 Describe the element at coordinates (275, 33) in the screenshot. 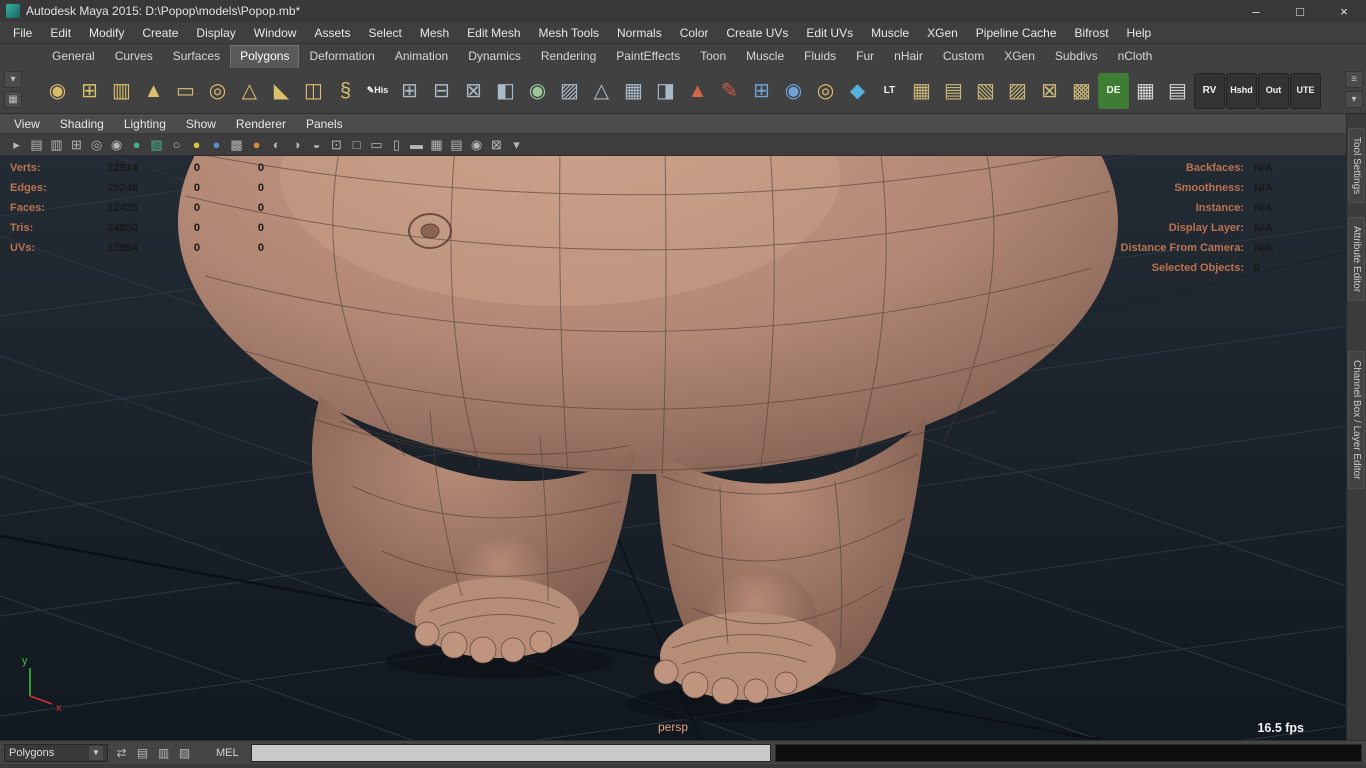

I see `menu-window: Window` at that location.